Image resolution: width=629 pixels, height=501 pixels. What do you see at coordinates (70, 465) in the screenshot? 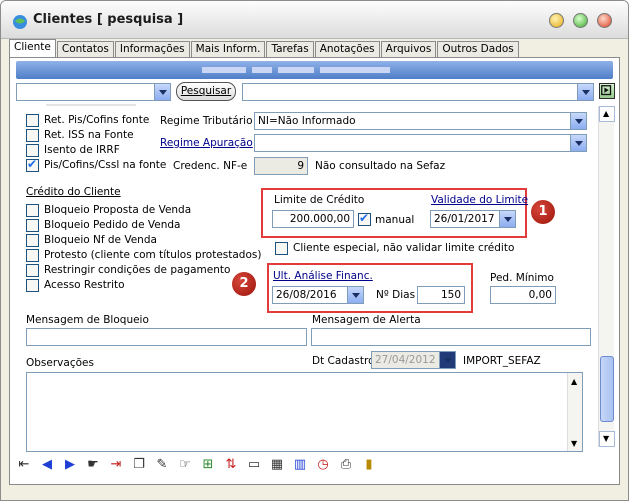
I see `next-record-icon: ▶` at bounding box center [70, 465].